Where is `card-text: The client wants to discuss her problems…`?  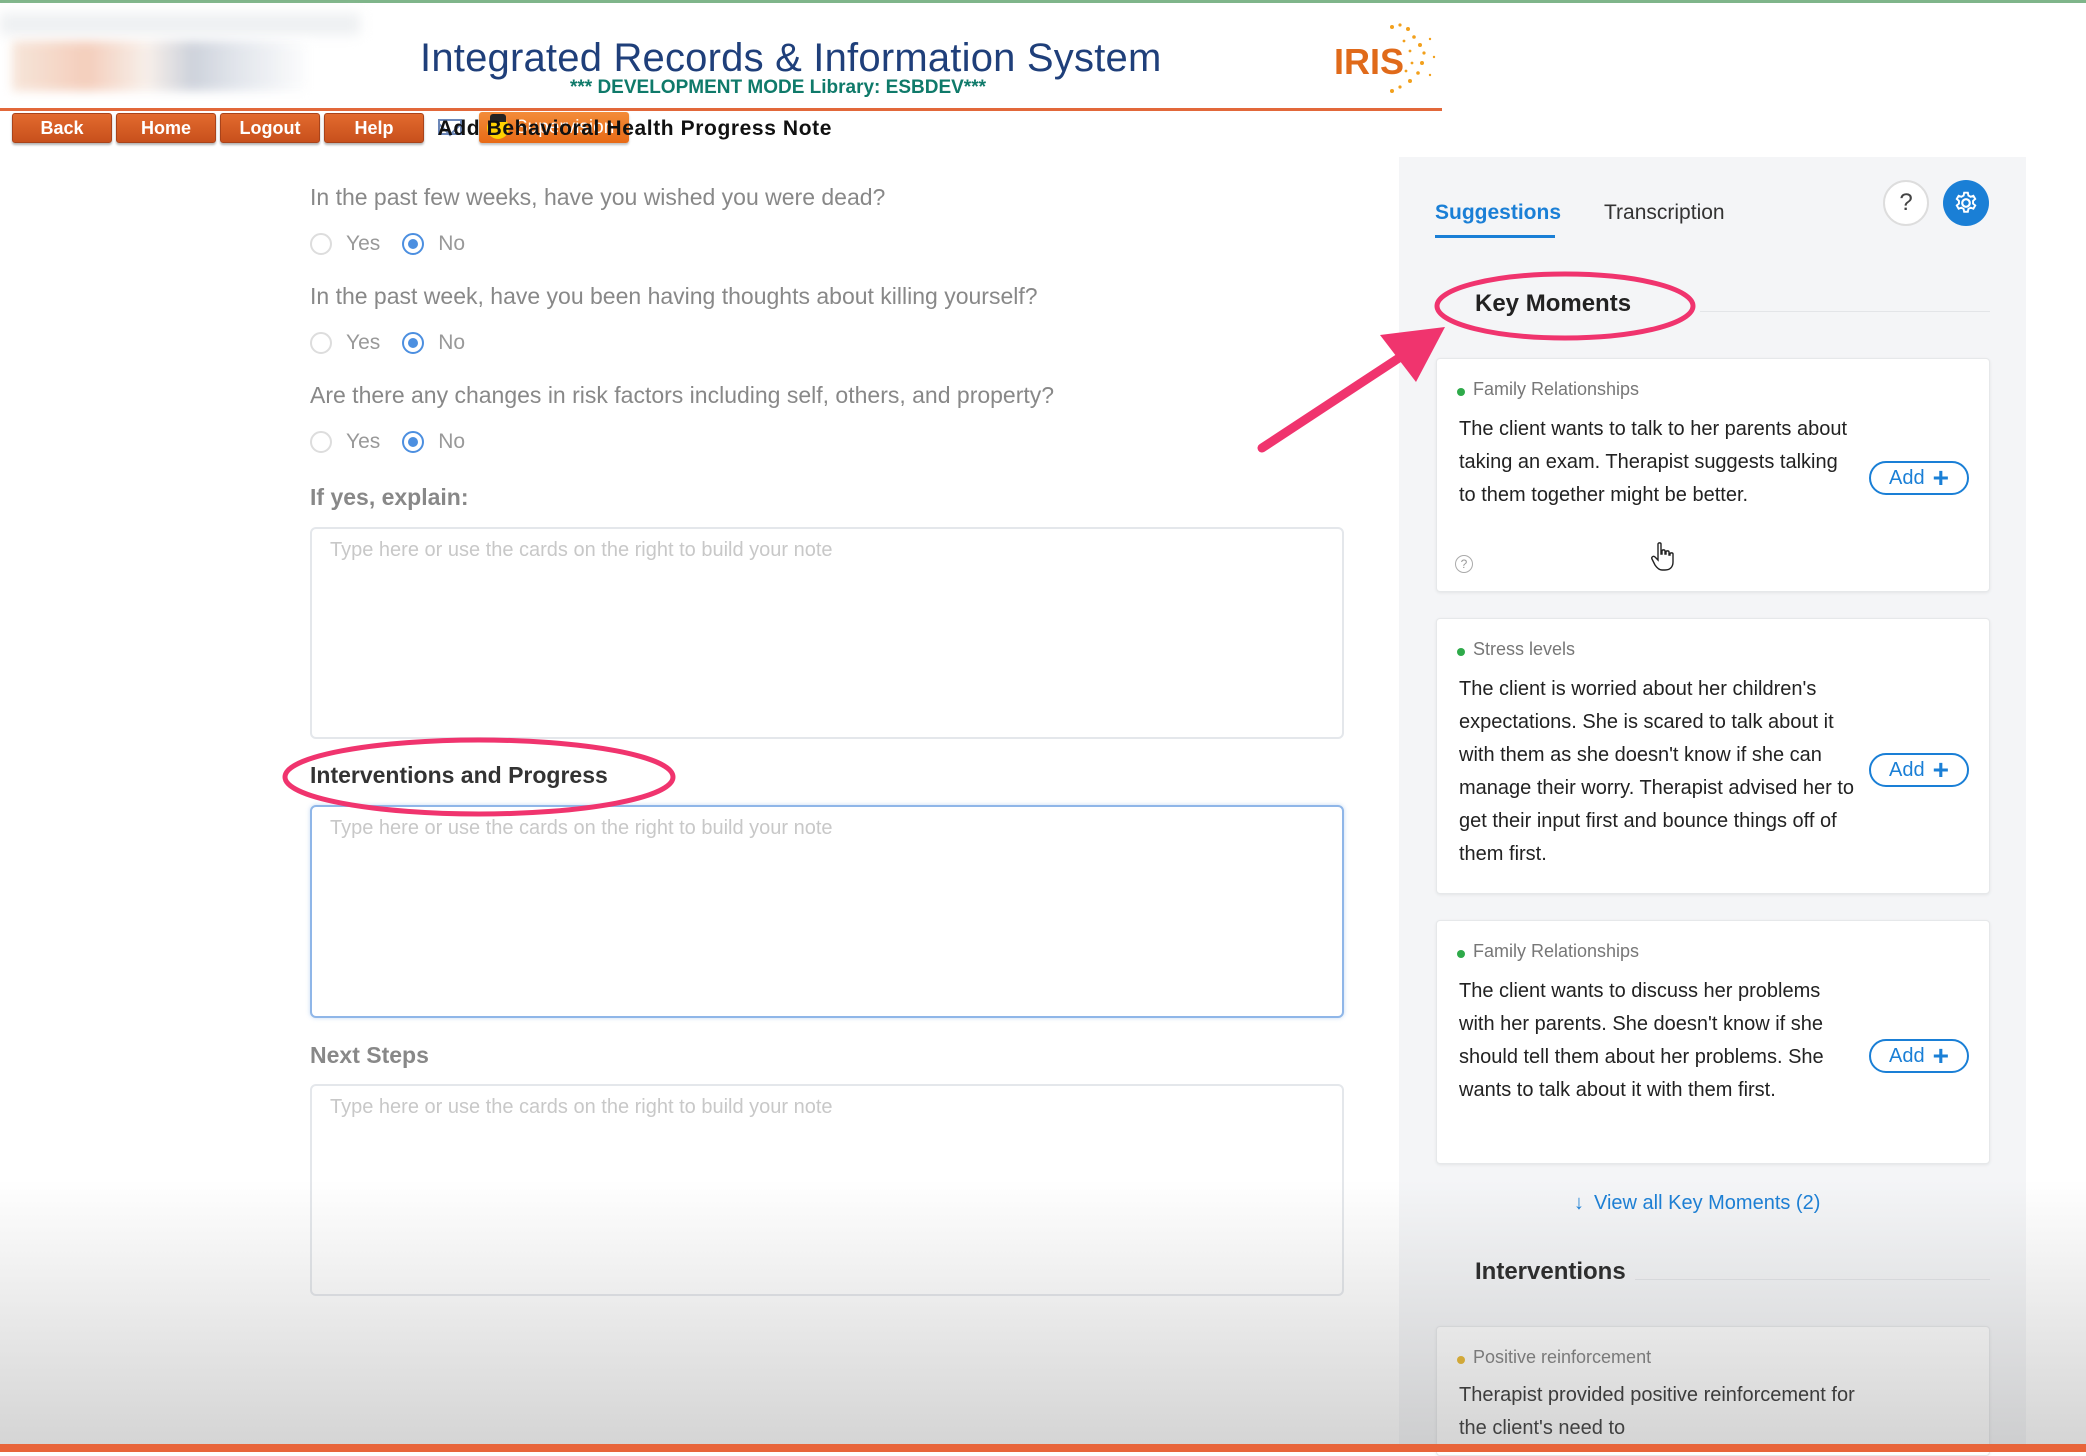 card-text: The client wants to discuss her problems… is located at coordinates (1641, 1040).